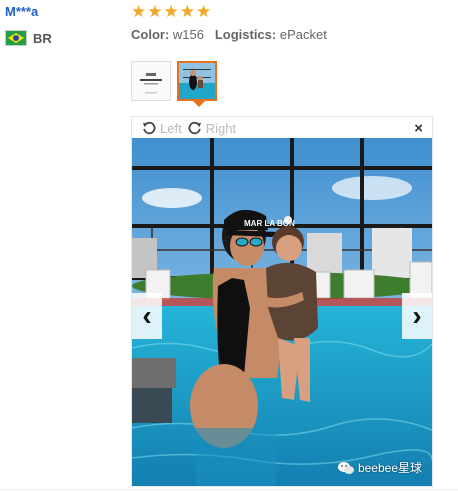  I want to click on logistics-value: ePacket, so click(303, 34).